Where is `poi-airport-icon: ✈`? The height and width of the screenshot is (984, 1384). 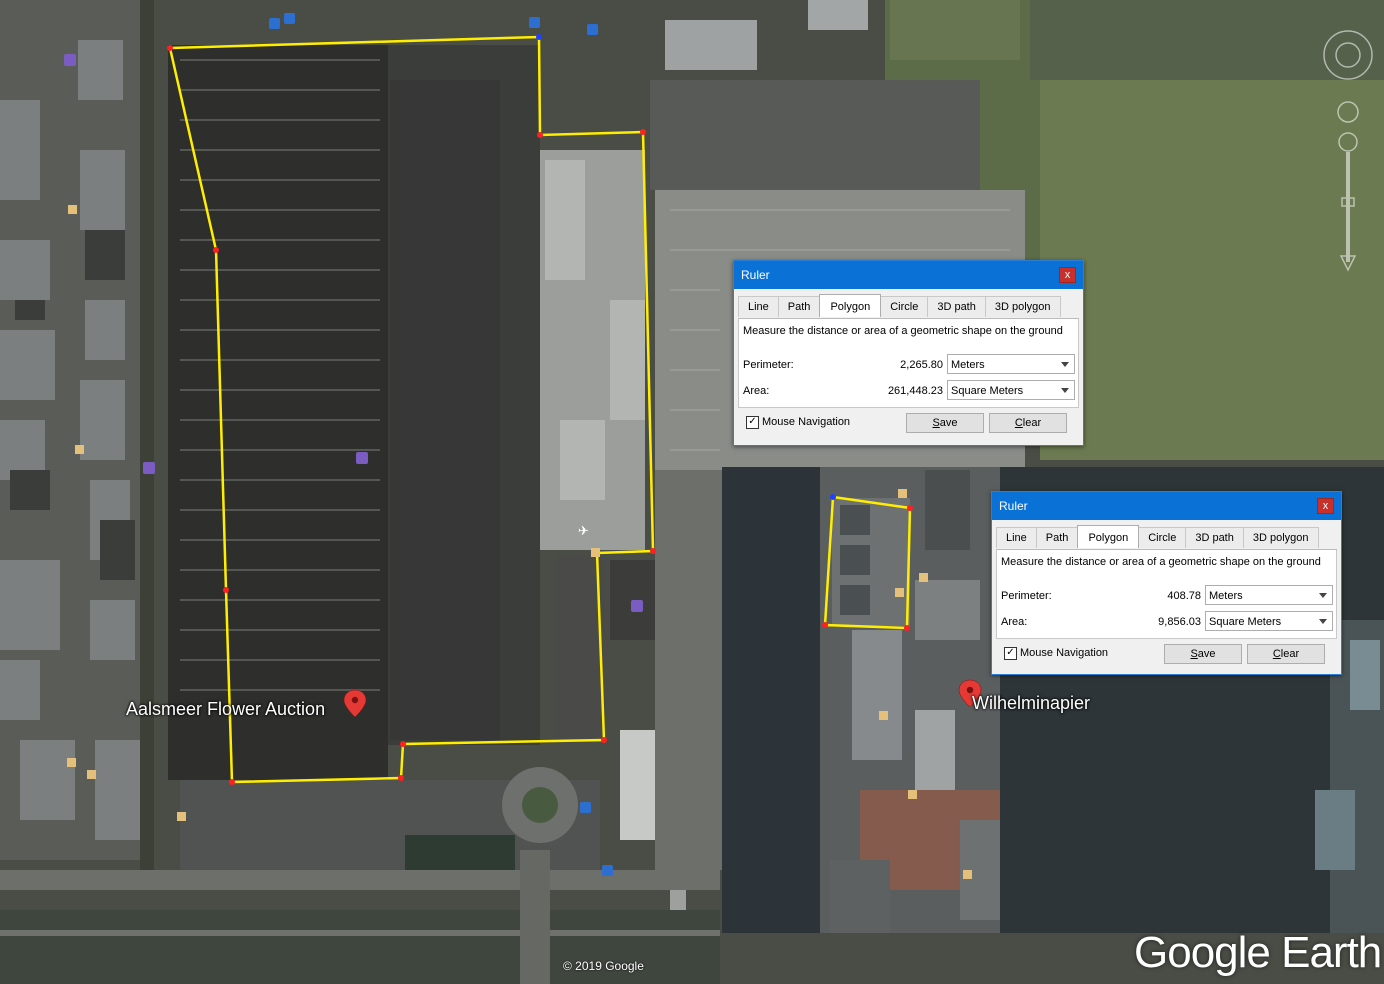 poi-airport-icon: ✈ is located at coordinates (583, 531).